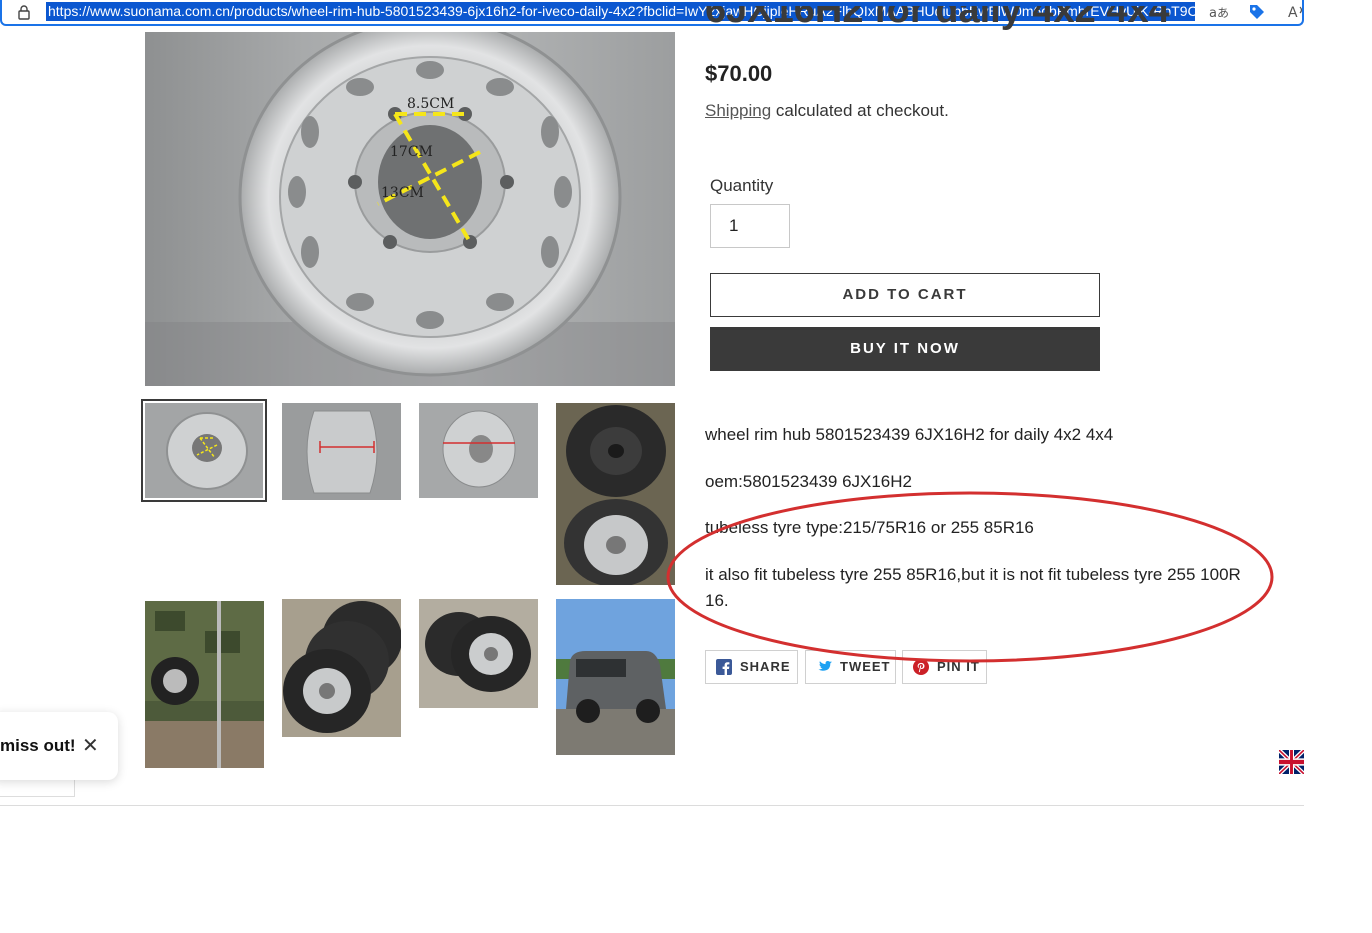 The image size is (1372, 933). Describe the element at coordinates (37, 788) in the screenshot. I see `toast-underlay` at that location.